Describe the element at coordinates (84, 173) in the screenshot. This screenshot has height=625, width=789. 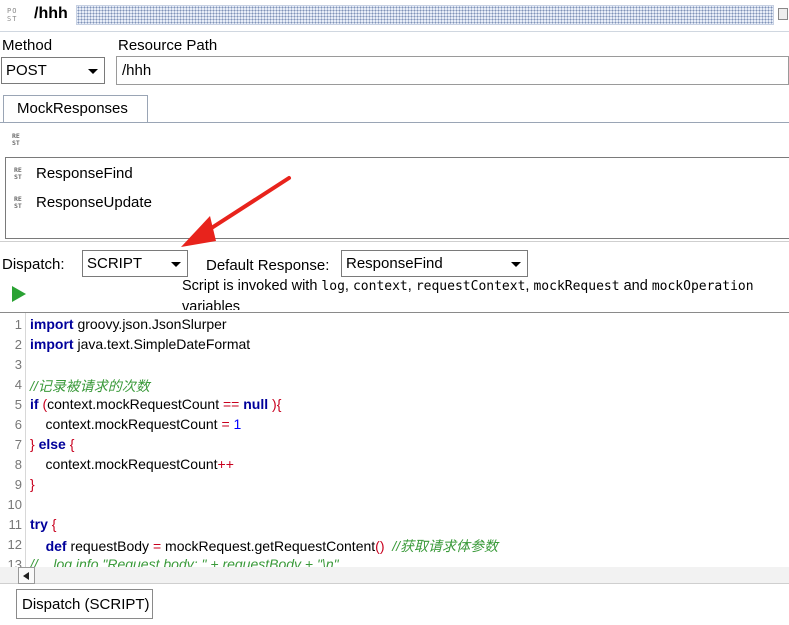
I see `response-name: ResponseFind` at that location.